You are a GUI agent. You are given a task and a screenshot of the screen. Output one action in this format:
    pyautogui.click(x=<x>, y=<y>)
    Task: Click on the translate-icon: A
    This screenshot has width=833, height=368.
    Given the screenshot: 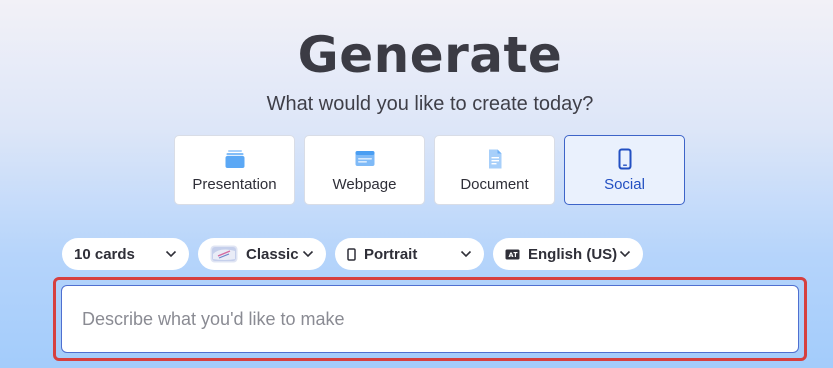 What is the action you would take?
    pyautogui.click(x=512, y=254)
    